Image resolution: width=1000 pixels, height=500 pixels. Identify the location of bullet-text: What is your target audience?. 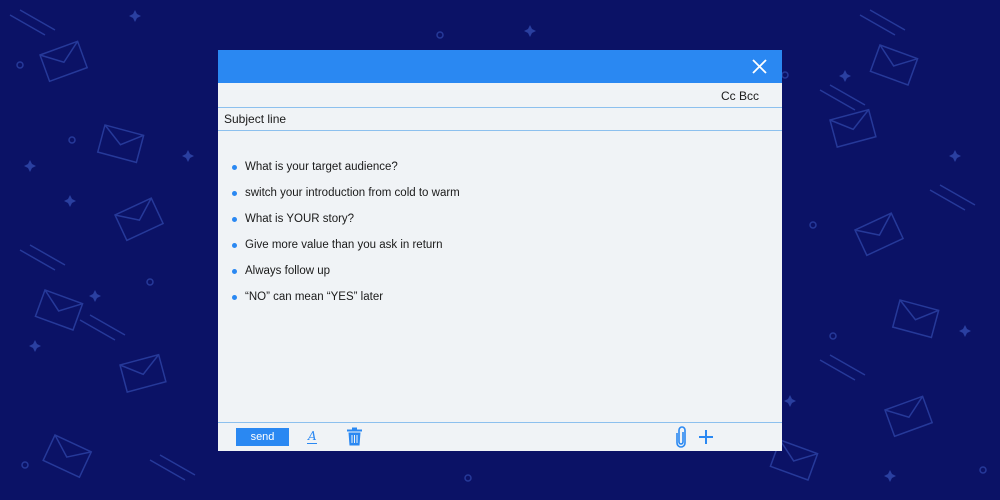
(321, 167).